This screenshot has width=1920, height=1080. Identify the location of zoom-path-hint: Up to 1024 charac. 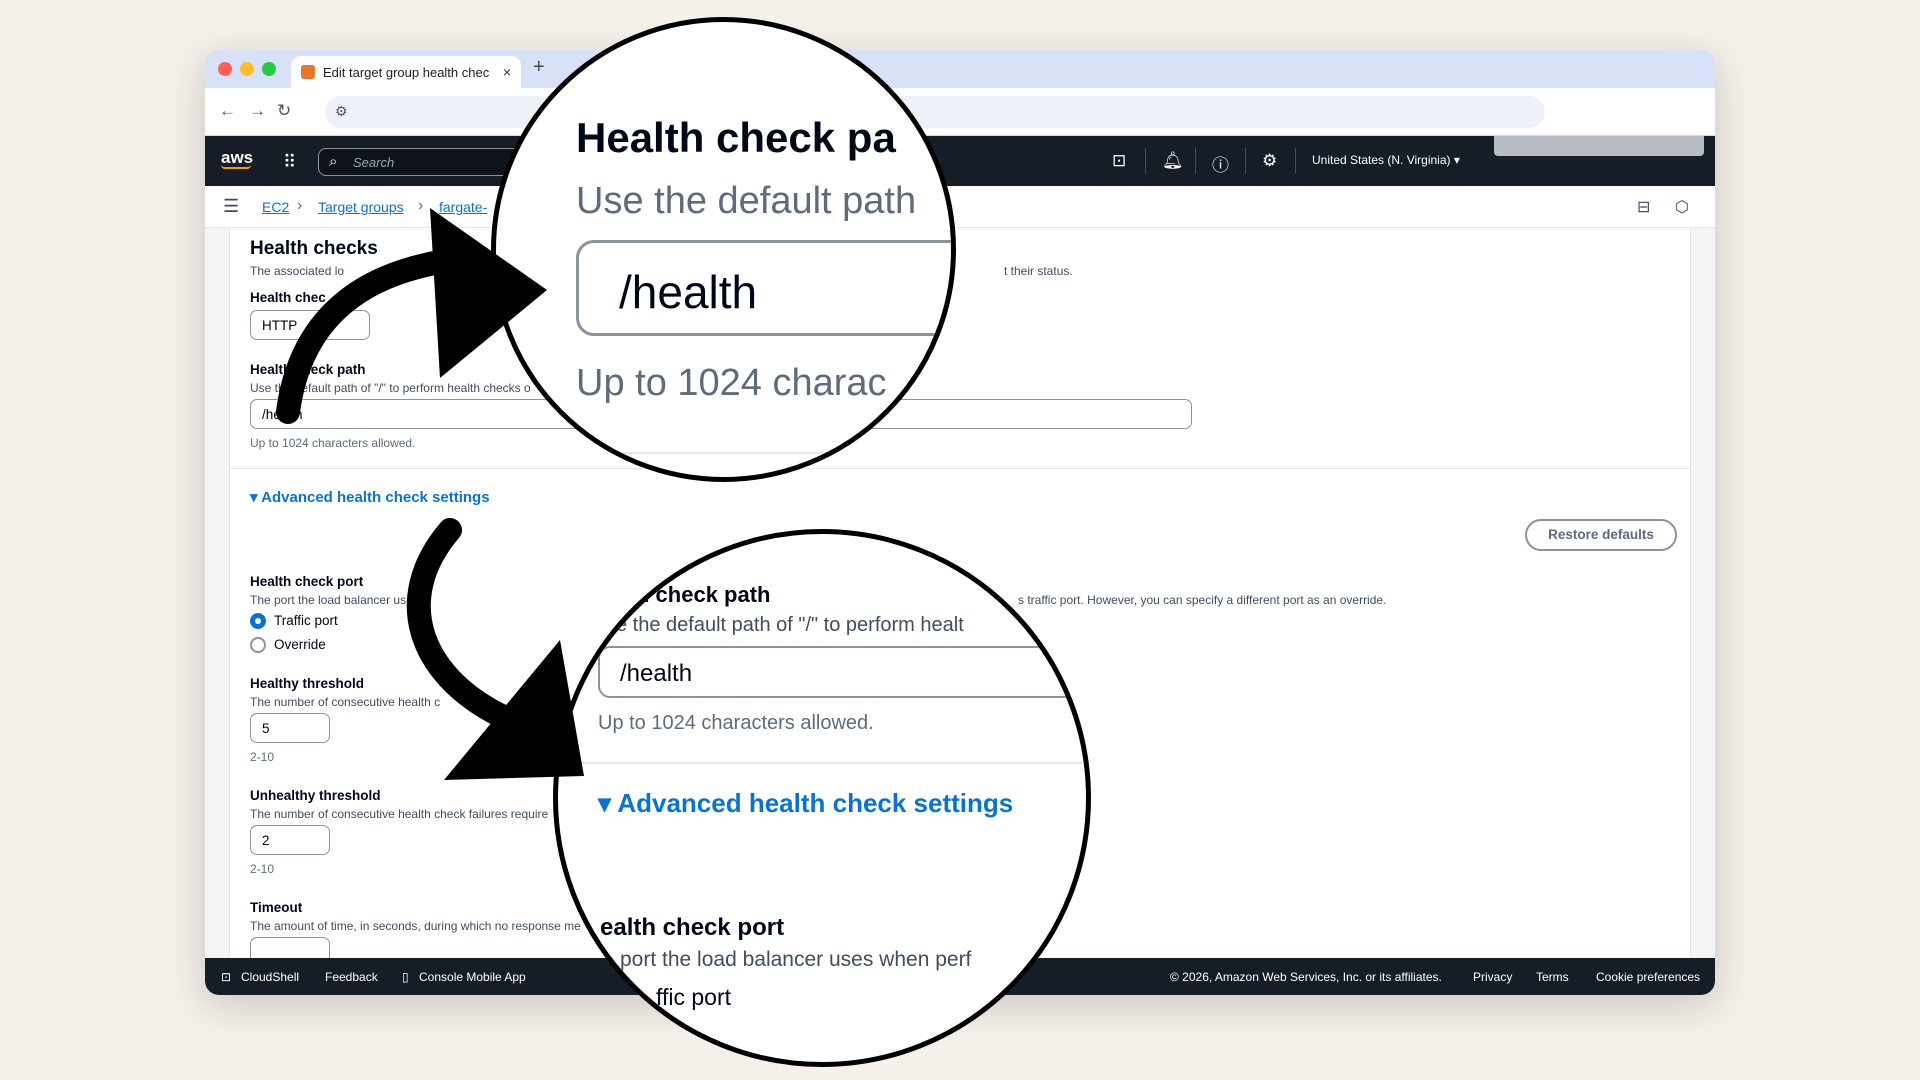
(731, 383).